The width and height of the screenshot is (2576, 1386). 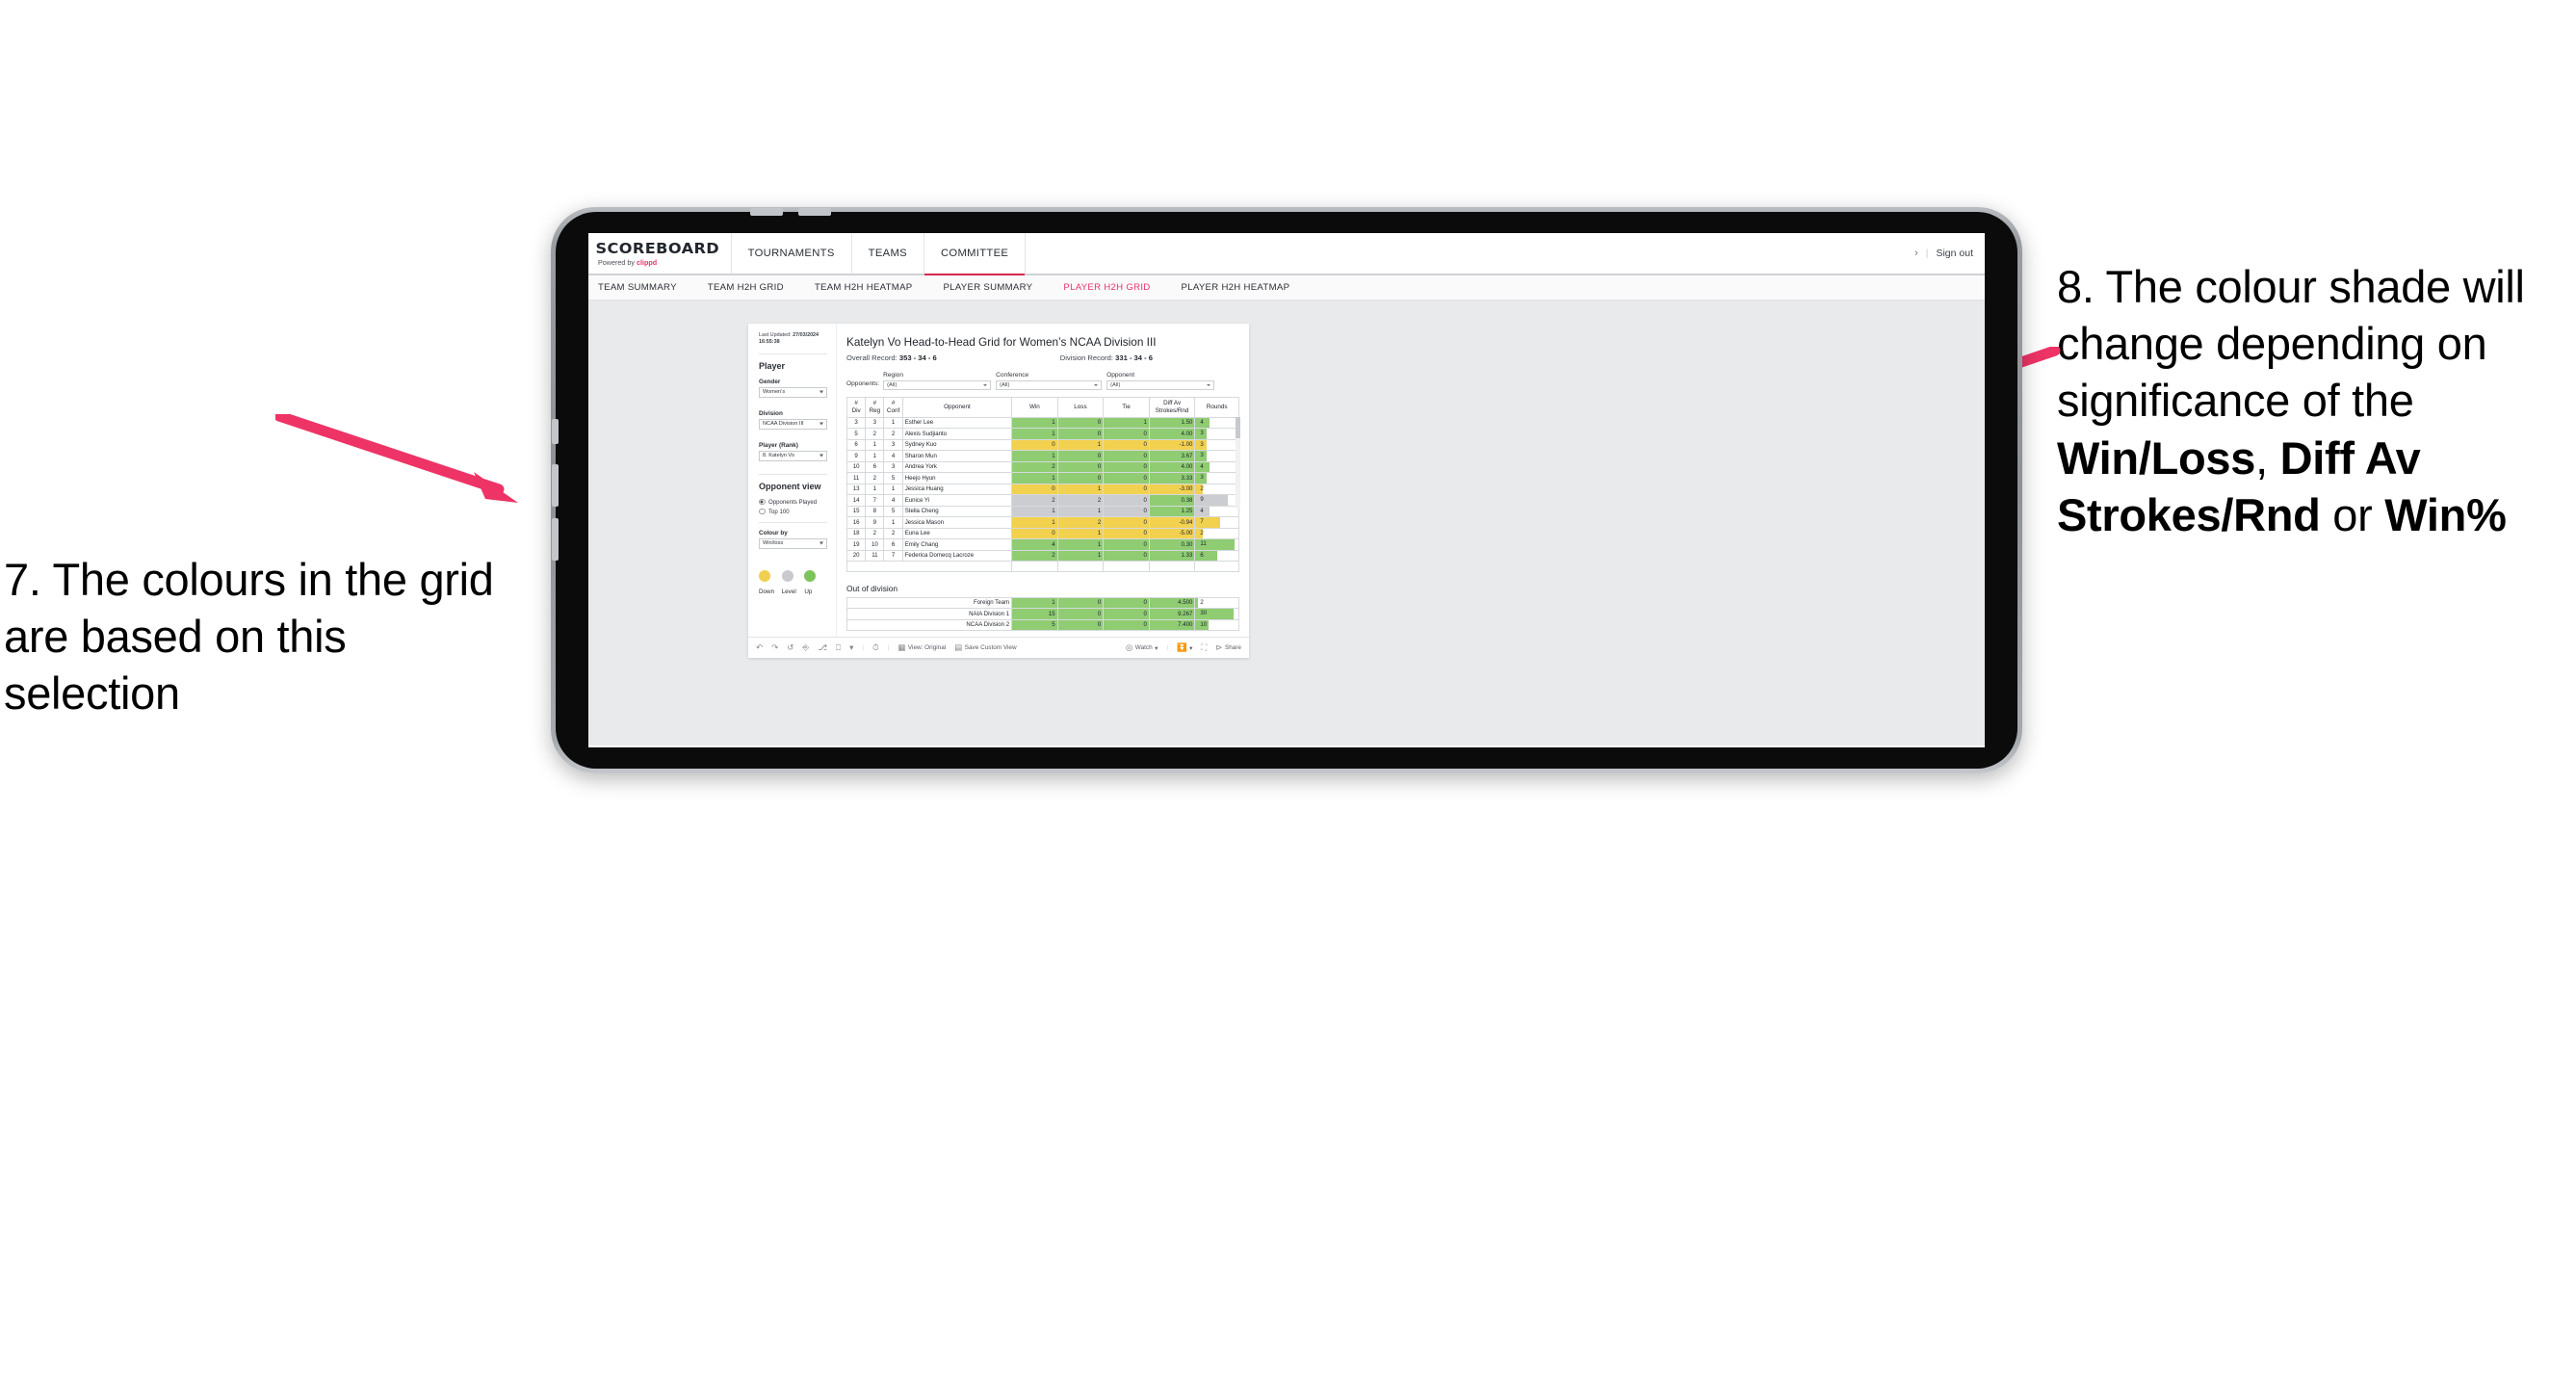 What do you see at coordinates (1042, 624) in the screenshot?
I see `out-of-division-row: NCAA Division 2 5 0 0 7.400 10` at bounding box center [1042, 624].